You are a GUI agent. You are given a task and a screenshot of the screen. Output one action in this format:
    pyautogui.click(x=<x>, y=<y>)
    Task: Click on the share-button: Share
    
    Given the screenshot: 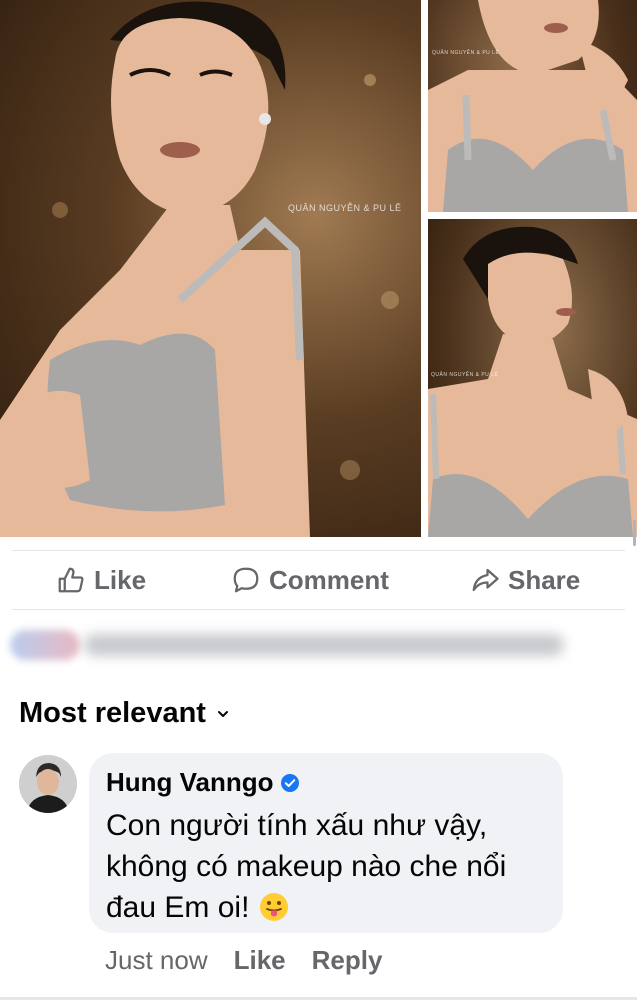 What is the action you would take?
    pyautogui.click(x=525, y=580)
    